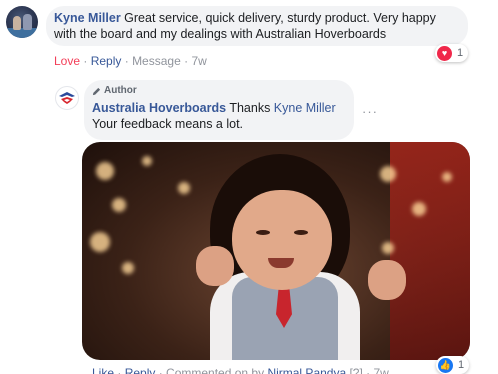 The image size is (498, 374). What do you see at coordinates (381, 370) in the screenshot?
I see `reply-timestamp: 7w` at bounding box center [381, 370].